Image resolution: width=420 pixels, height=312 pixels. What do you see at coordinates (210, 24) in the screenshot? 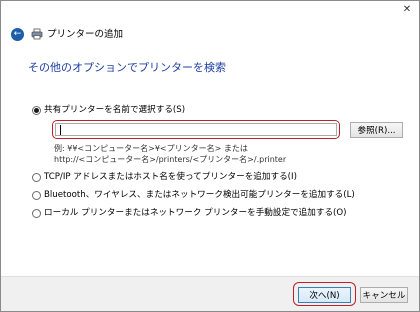
I see `title-bar: ✕ ← プリンターの追加` at bounding box center [210, 24].